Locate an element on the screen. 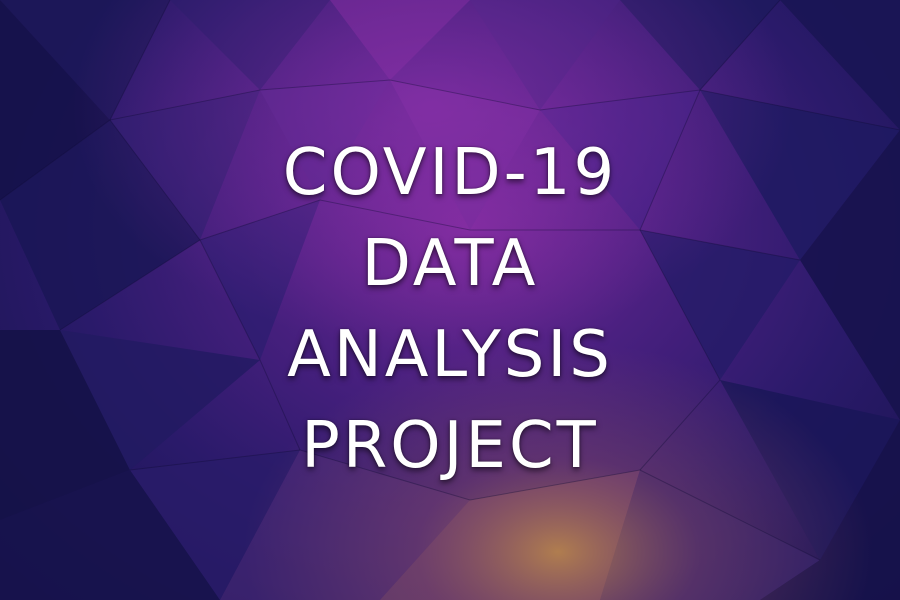  title-line-4: PROJECT is located at coordinates (450, 446).